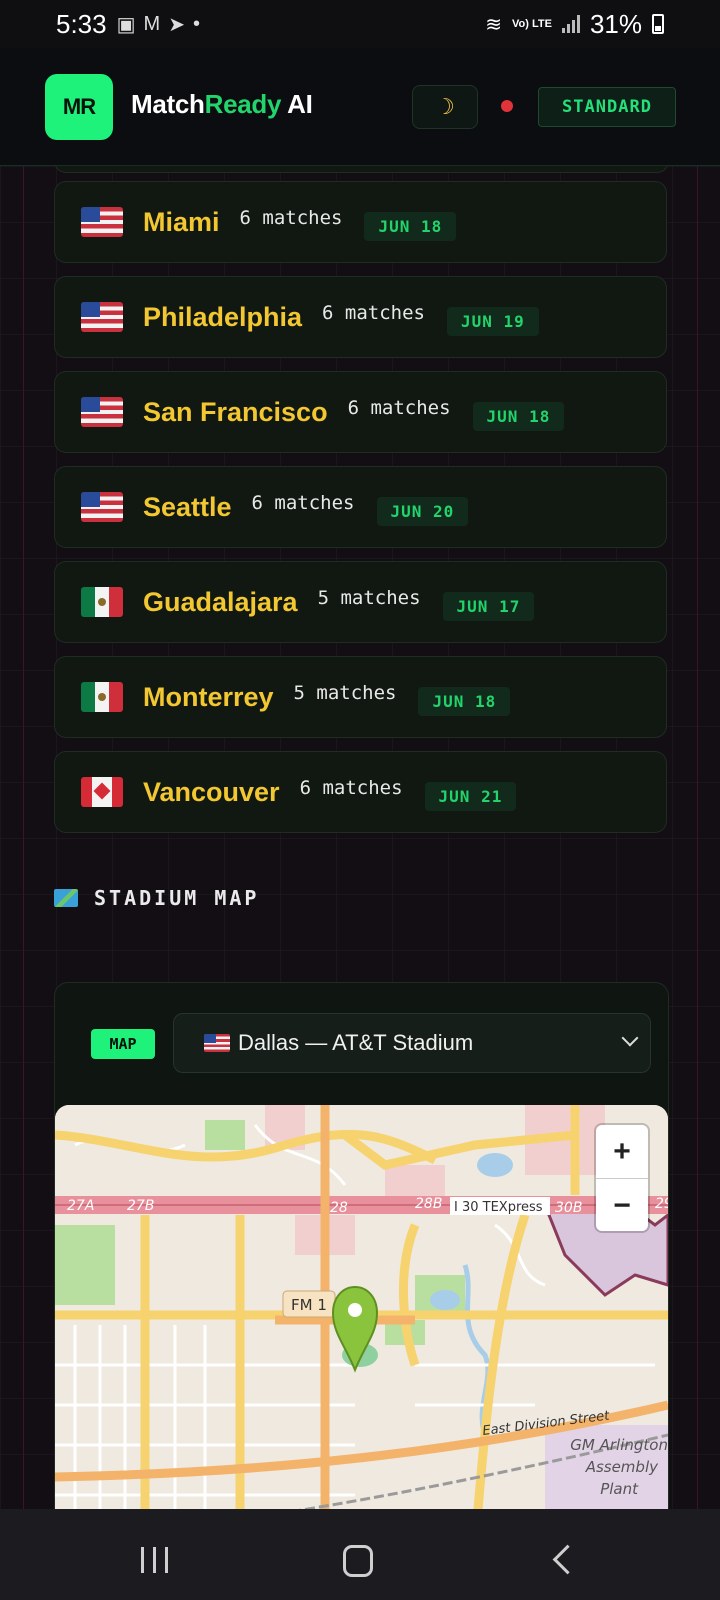 The height and width of the screenshot is (1600, 720). Describe the element at coordinates (622, 1467) in the screenshot. I see `plant-label-line: Assembly` at that location.